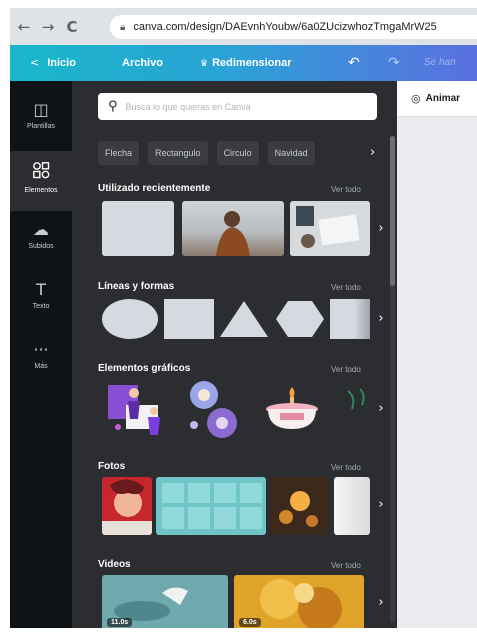  Describe the element at coordinates (24, 27) in the screenshot. I see `arrow-left-icon: ←` at that location.